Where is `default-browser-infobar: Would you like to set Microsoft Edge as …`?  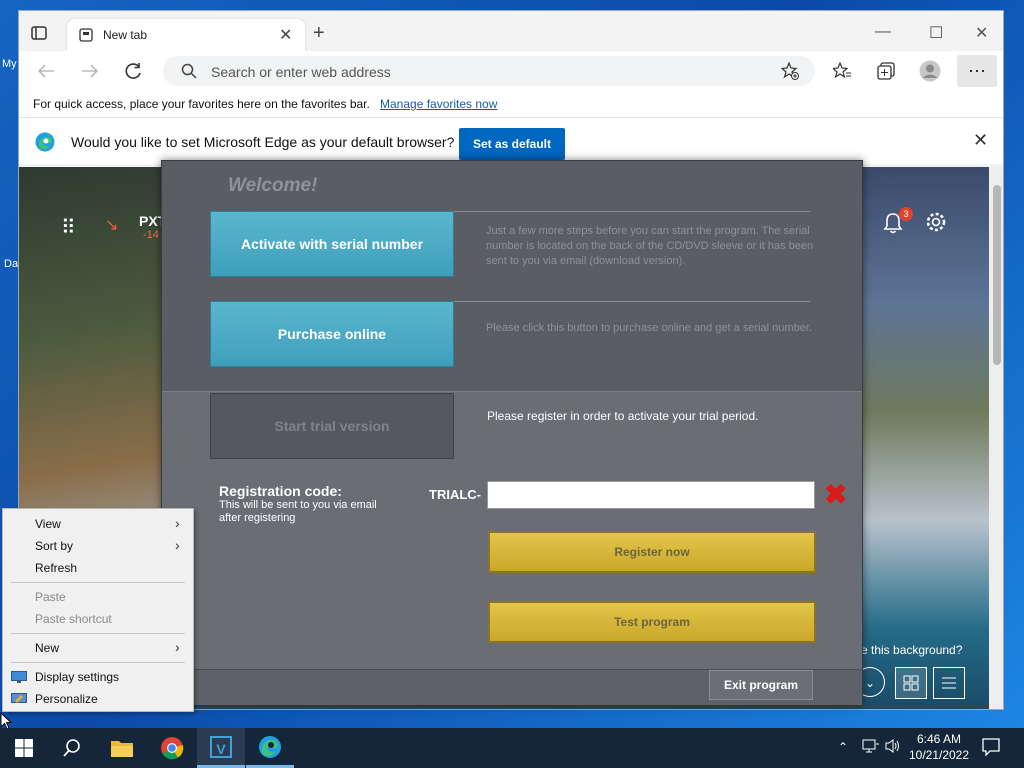 default-browser-infobar: Would you like to set Microsoft Edge as … is located at coordinates (511, 140).